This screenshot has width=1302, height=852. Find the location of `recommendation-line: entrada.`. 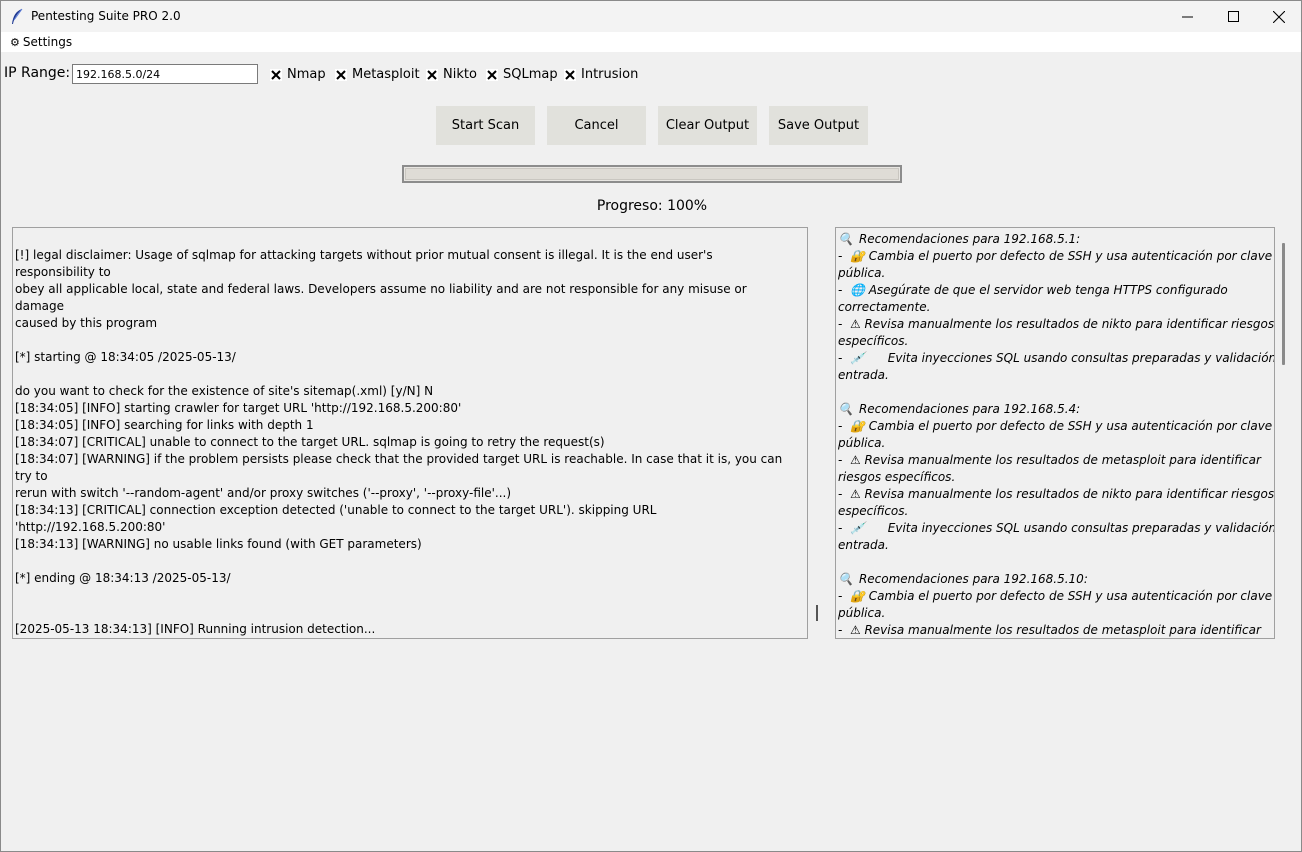

recommendation-line: entrada. is located at coordinates (1054, 375).